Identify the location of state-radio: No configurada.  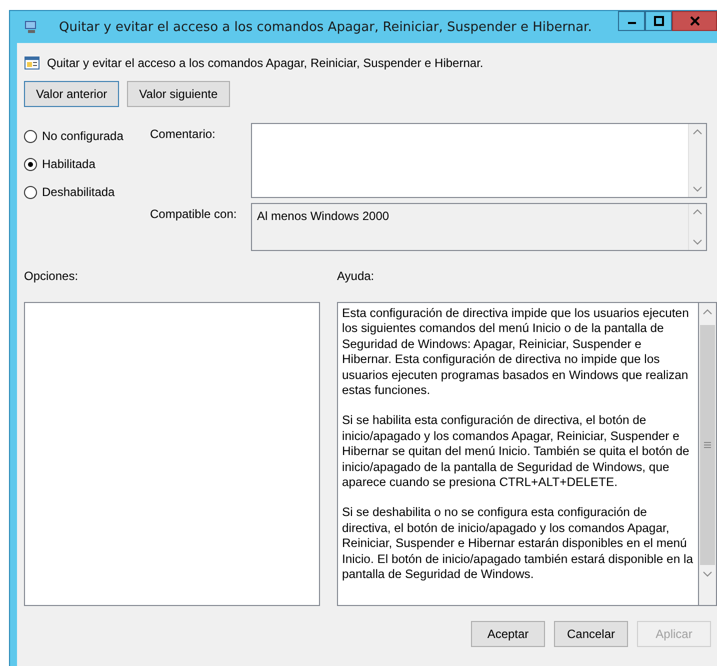
(87, 136).